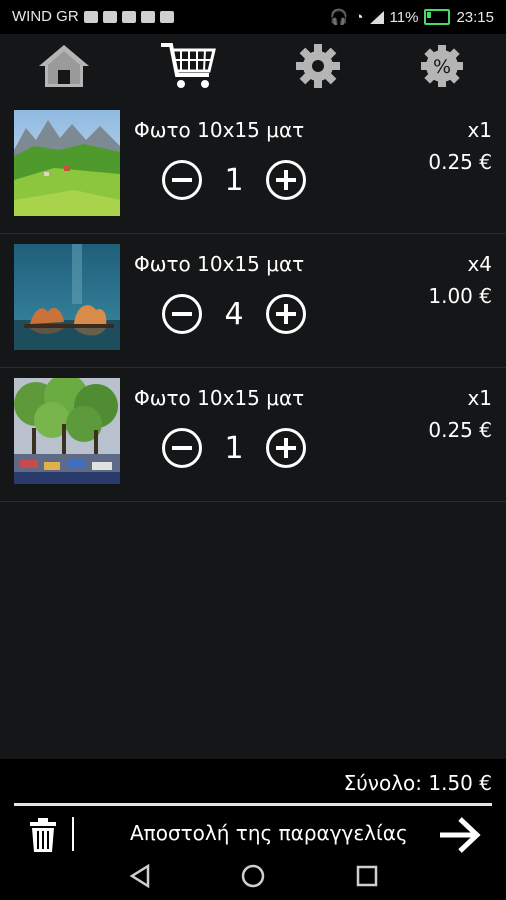 The image size is (506, 900). Describe the element at coordinates (45, 16) in the screenshot. I see `carrier-label: WIND GR` at that location.